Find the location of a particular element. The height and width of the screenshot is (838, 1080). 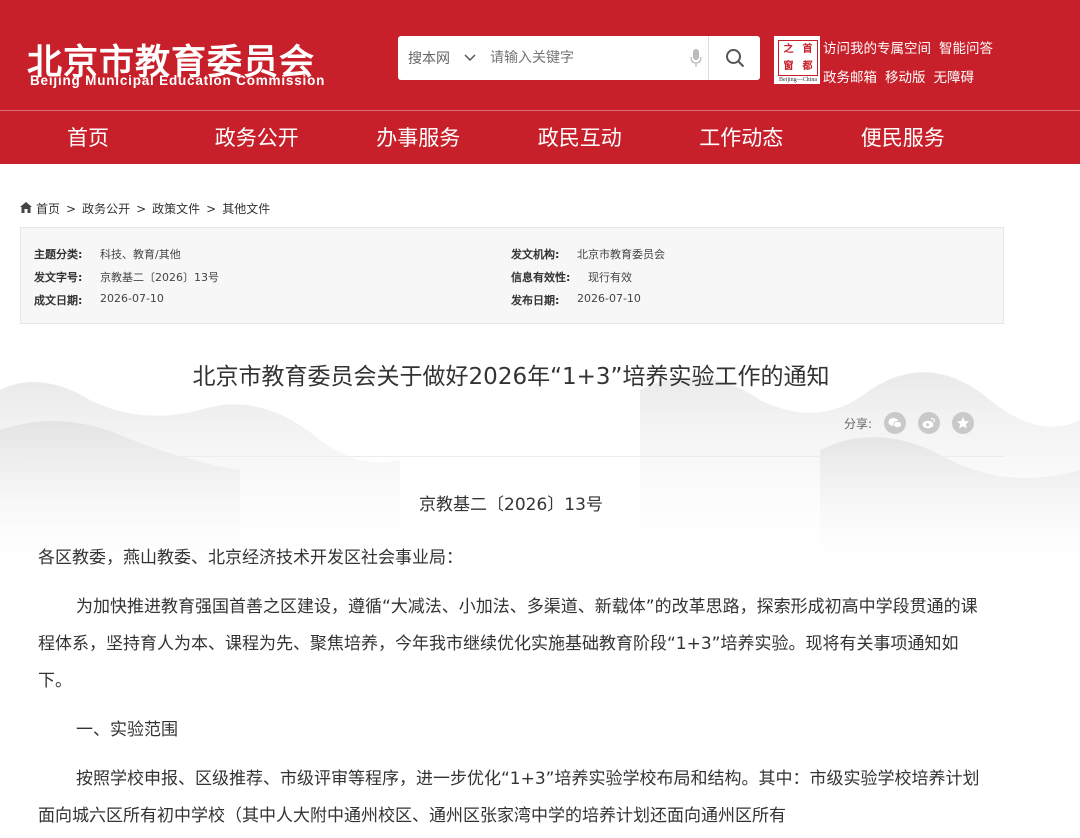

share-label: 分享: is located at coordinates (858, 423).